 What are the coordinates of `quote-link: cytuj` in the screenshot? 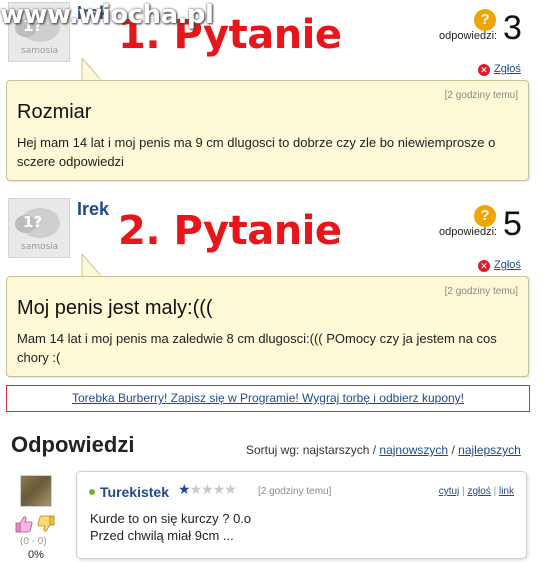 It's located at (449, 491).